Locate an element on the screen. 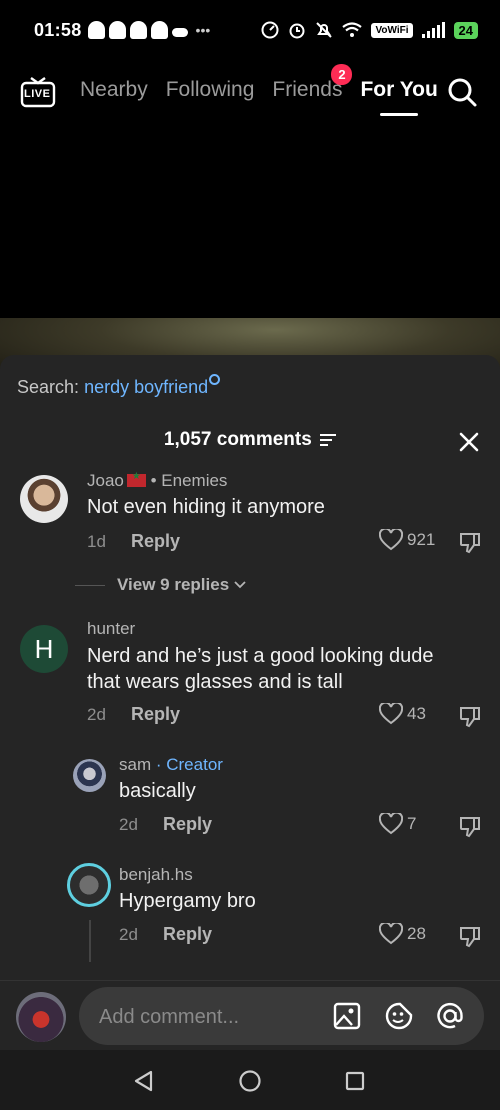 This screenshot has width=500, height=1110. comments-count: 1,057 comments is located at coordinates (237, 439).